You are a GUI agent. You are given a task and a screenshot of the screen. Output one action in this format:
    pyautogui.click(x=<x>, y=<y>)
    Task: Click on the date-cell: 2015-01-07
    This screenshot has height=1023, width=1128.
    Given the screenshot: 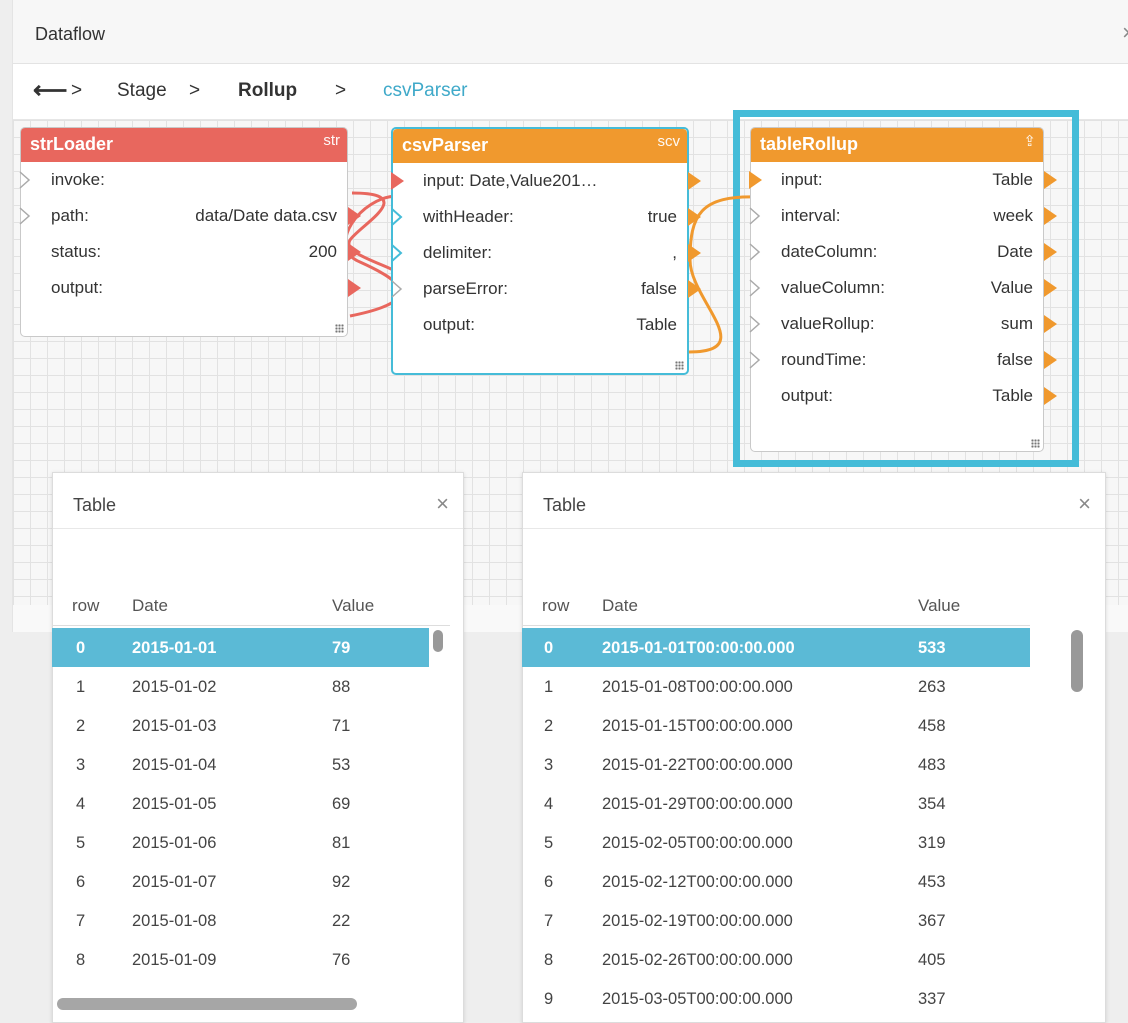 What is the action you would take?
    pyautogui.click(x=174, y=882)
    